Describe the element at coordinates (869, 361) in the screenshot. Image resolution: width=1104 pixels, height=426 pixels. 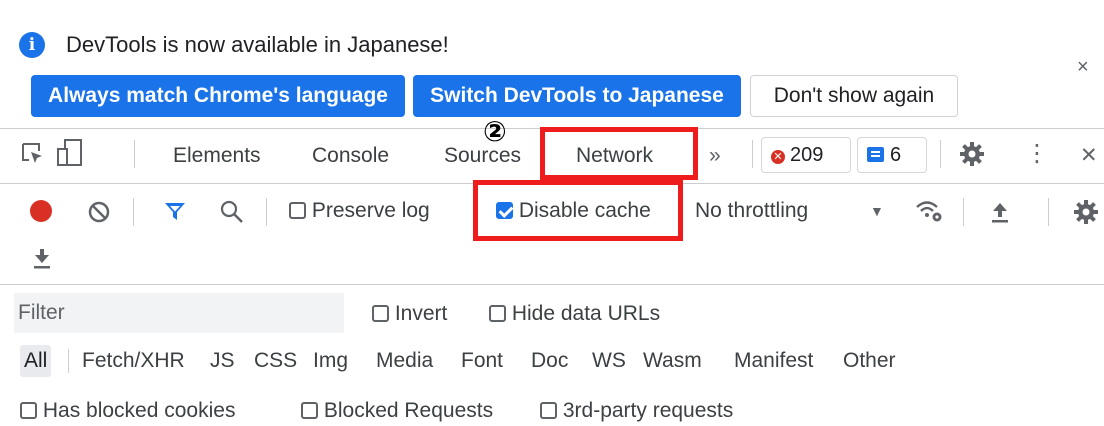
I see `type-filter-other: Other` at that location.